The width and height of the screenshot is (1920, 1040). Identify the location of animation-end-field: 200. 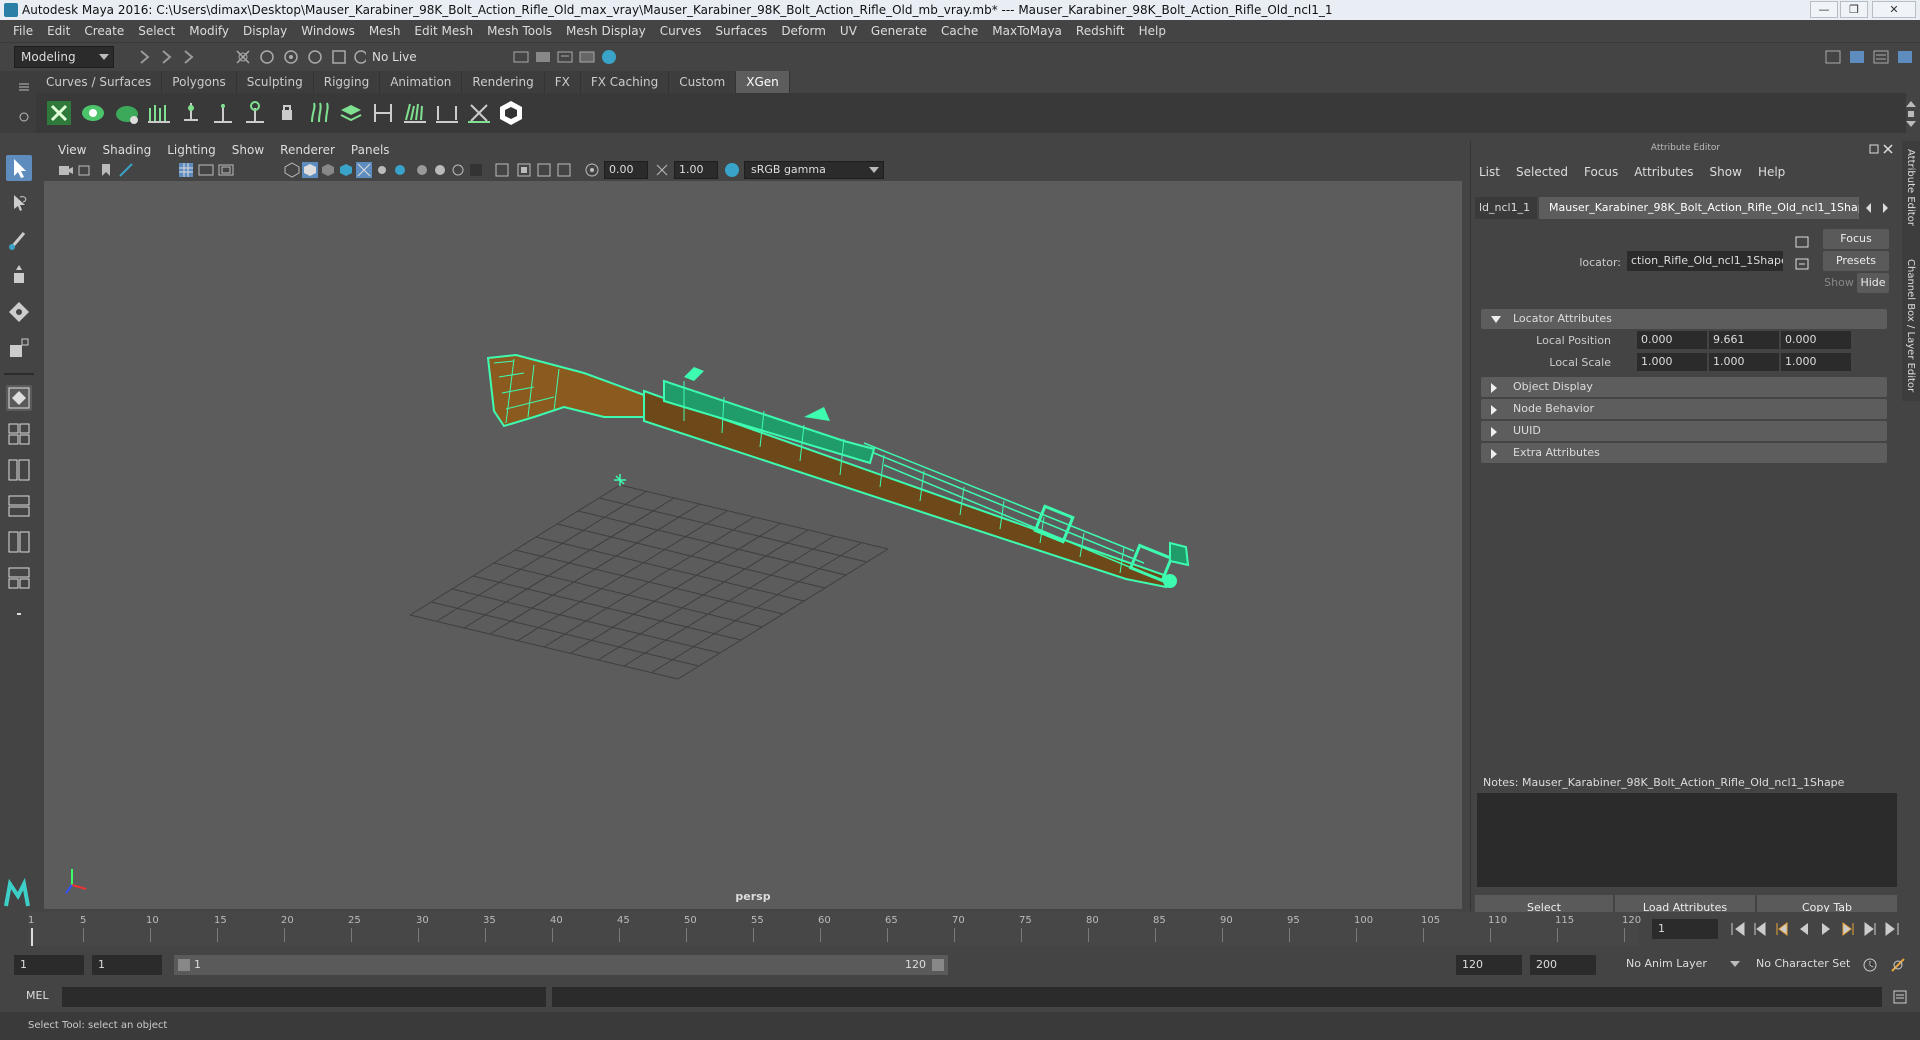
(1563, 965).